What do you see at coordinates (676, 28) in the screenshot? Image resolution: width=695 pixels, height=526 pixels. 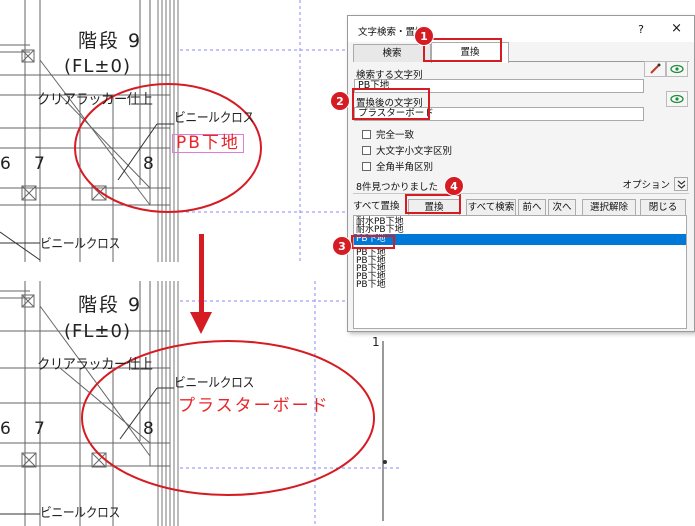 I see `close-icon: ×` at bounding box center [676, 28].